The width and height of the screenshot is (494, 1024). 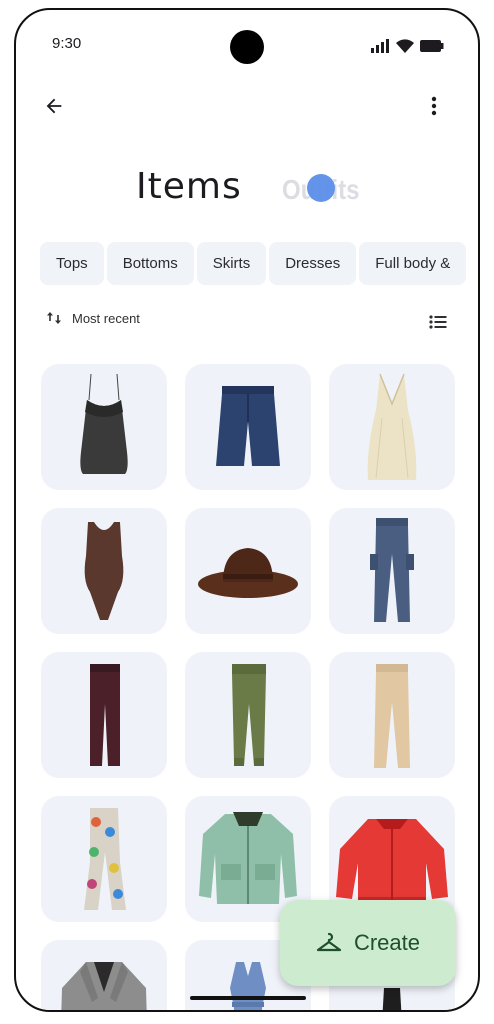 I want to click on category-filter-chips: Tops Bottoms Skirts Dresses Full body &, so click(x=259, y=264).